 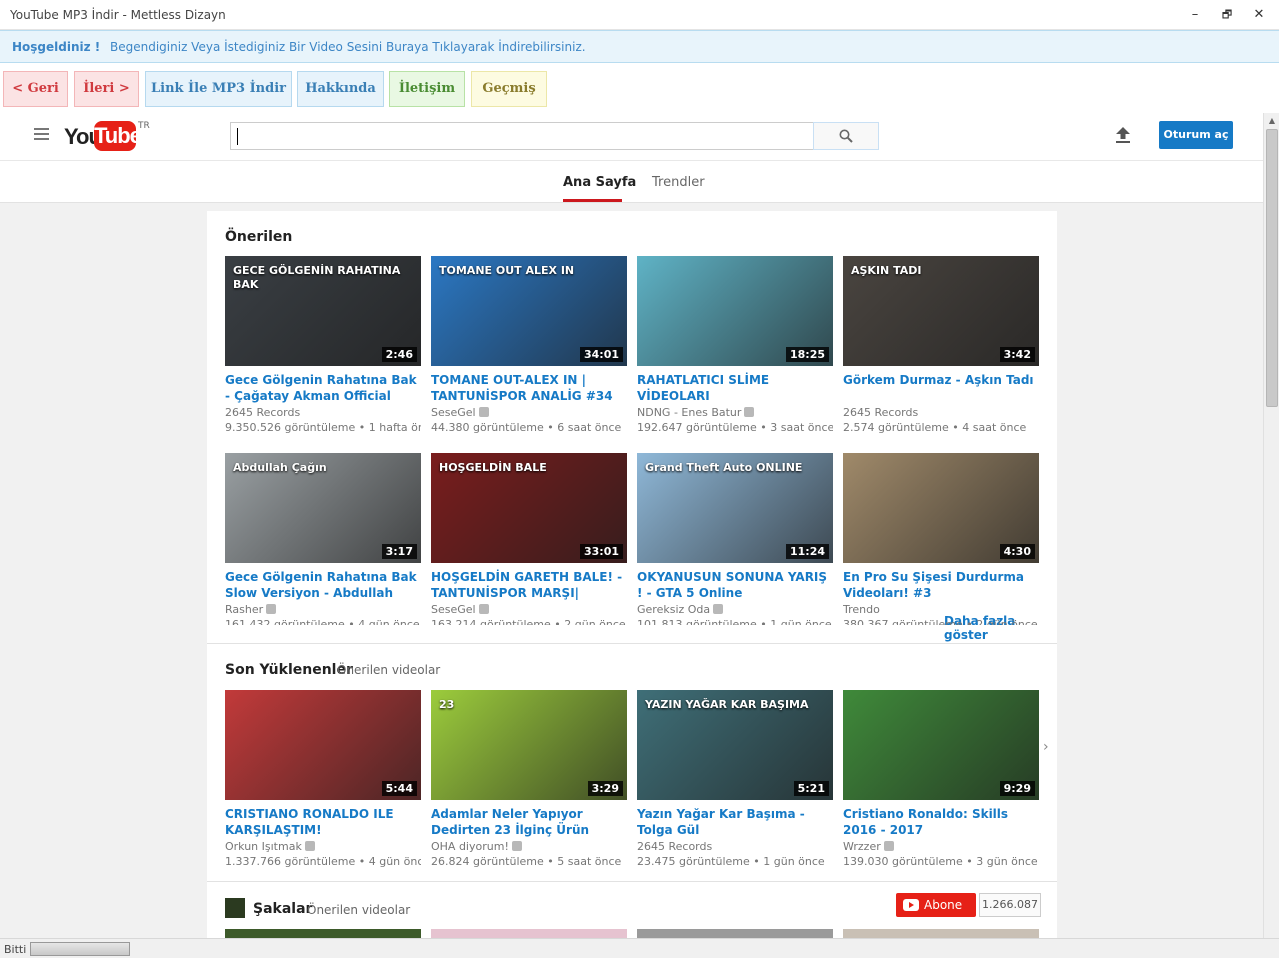 What do you see at coordinates (263, 846) in the screenshot?
I see `channel-name: Orkun Işıtmak` at bounding box center [263, 846].